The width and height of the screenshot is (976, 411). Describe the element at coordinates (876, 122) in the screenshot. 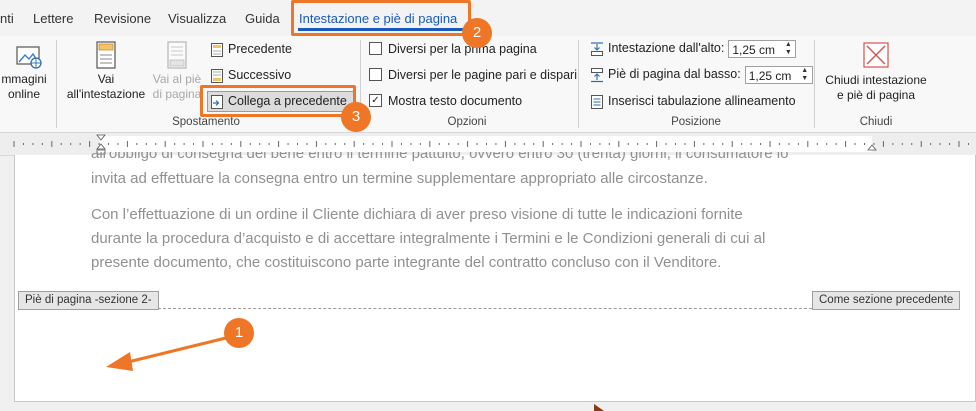

I see `group-label-chiudi: Chiudi` at that location.